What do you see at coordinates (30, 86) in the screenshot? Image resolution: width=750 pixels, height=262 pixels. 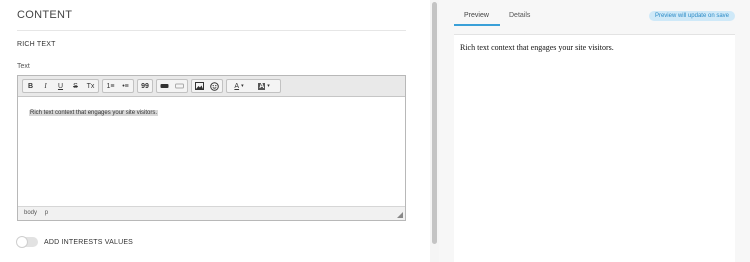 I see `bold-button: B` at bounding box center [30, 86].